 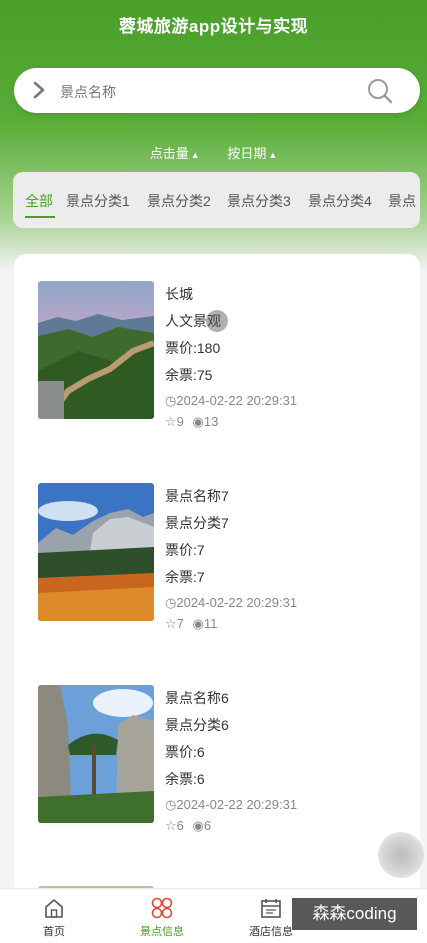 I want to click on attraction-stats: ☆9 ◉13, so click(x=231, y=423).